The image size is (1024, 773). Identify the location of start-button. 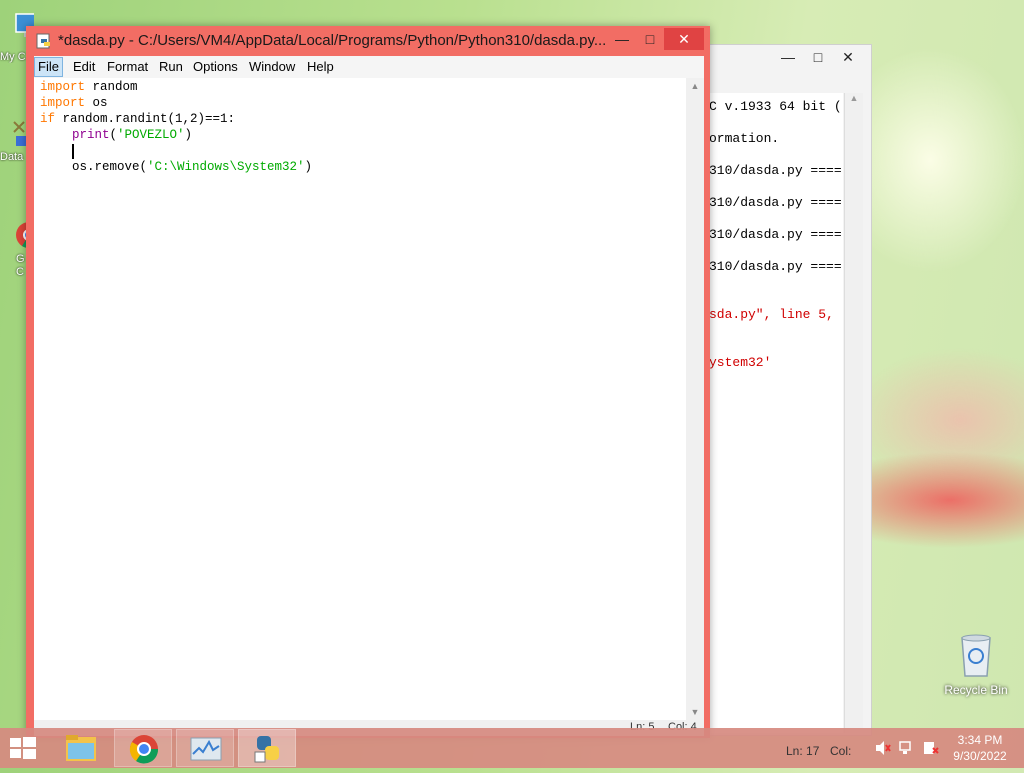
(23, 748).